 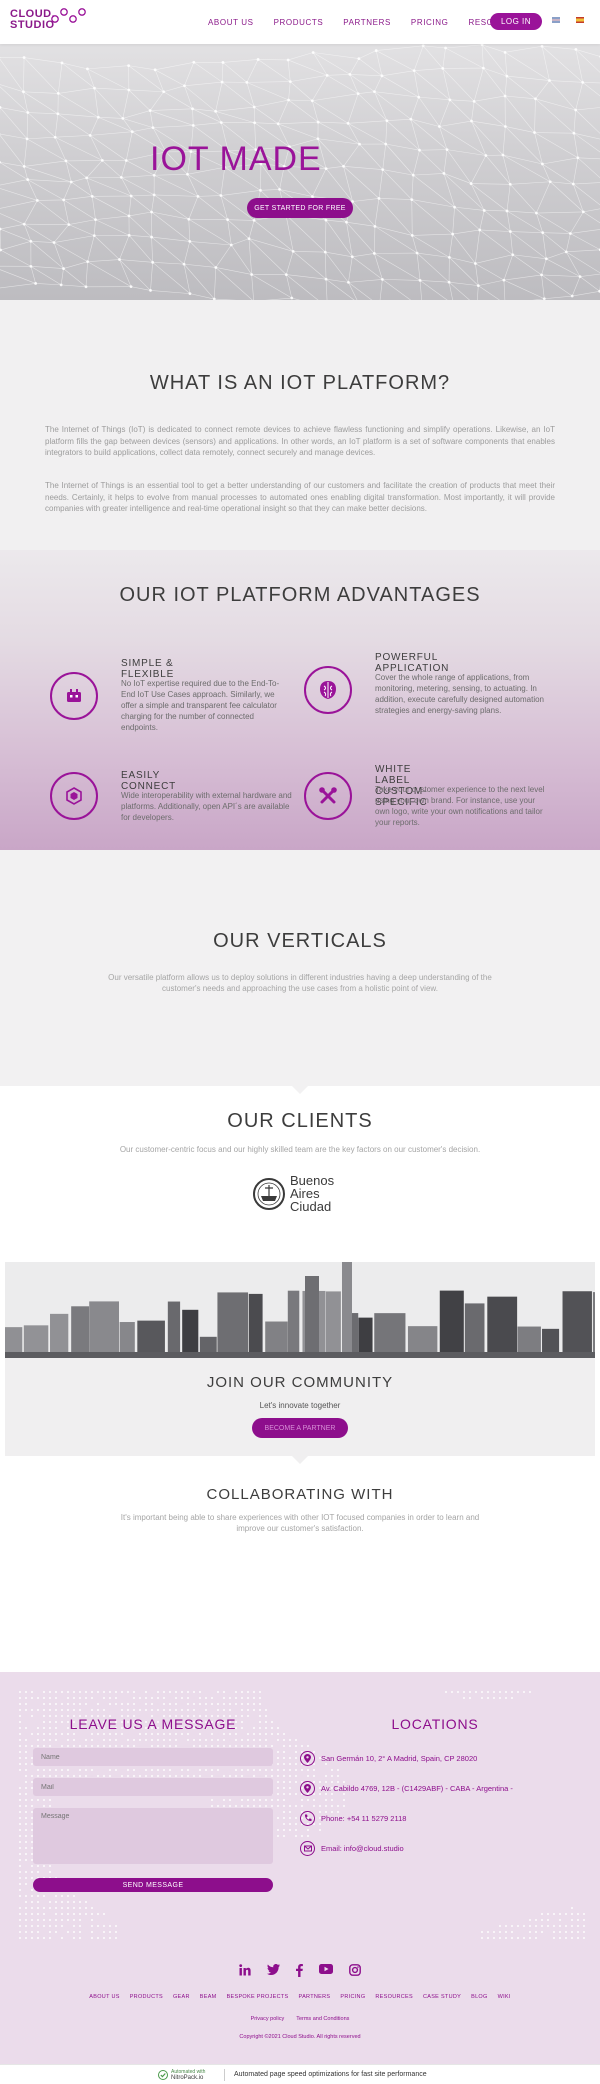 What do you see at coordinates (104, 1997) in the screenshot?
I see `footer-link-about-us: ABOUT US` at bounding box center [104, 1997].